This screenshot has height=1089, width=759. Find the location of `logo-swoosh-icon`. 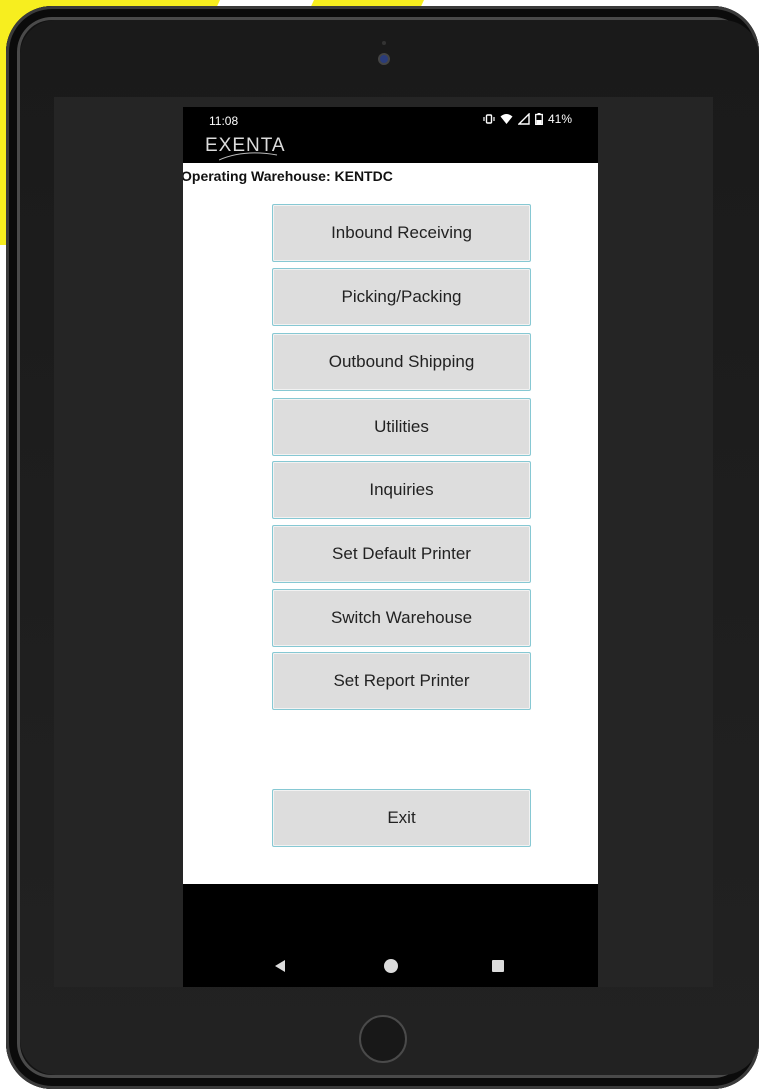

logo-swoosh-icon is located at coordinates (248, 156).